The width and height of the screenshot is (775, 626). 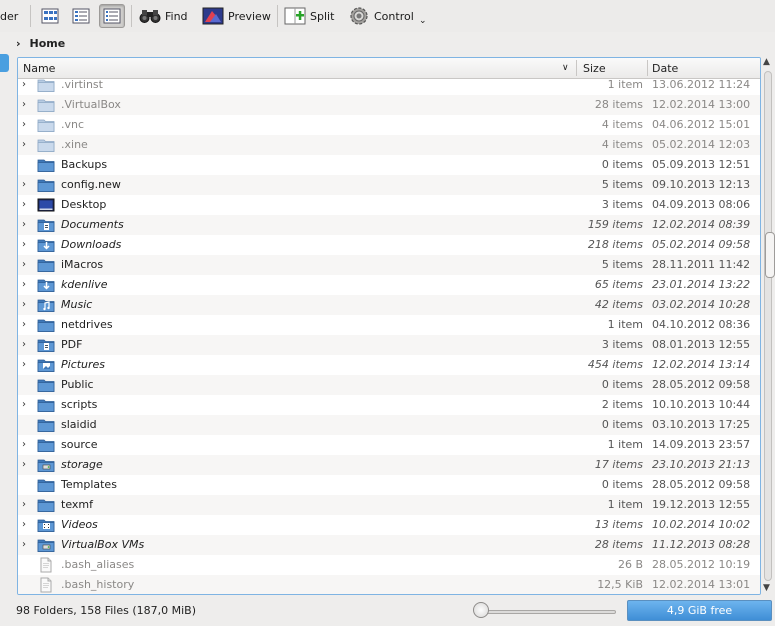 I want to click on table-row: › texmf 1 item 19.12.2013 12:55, so click(x=389, y=505).